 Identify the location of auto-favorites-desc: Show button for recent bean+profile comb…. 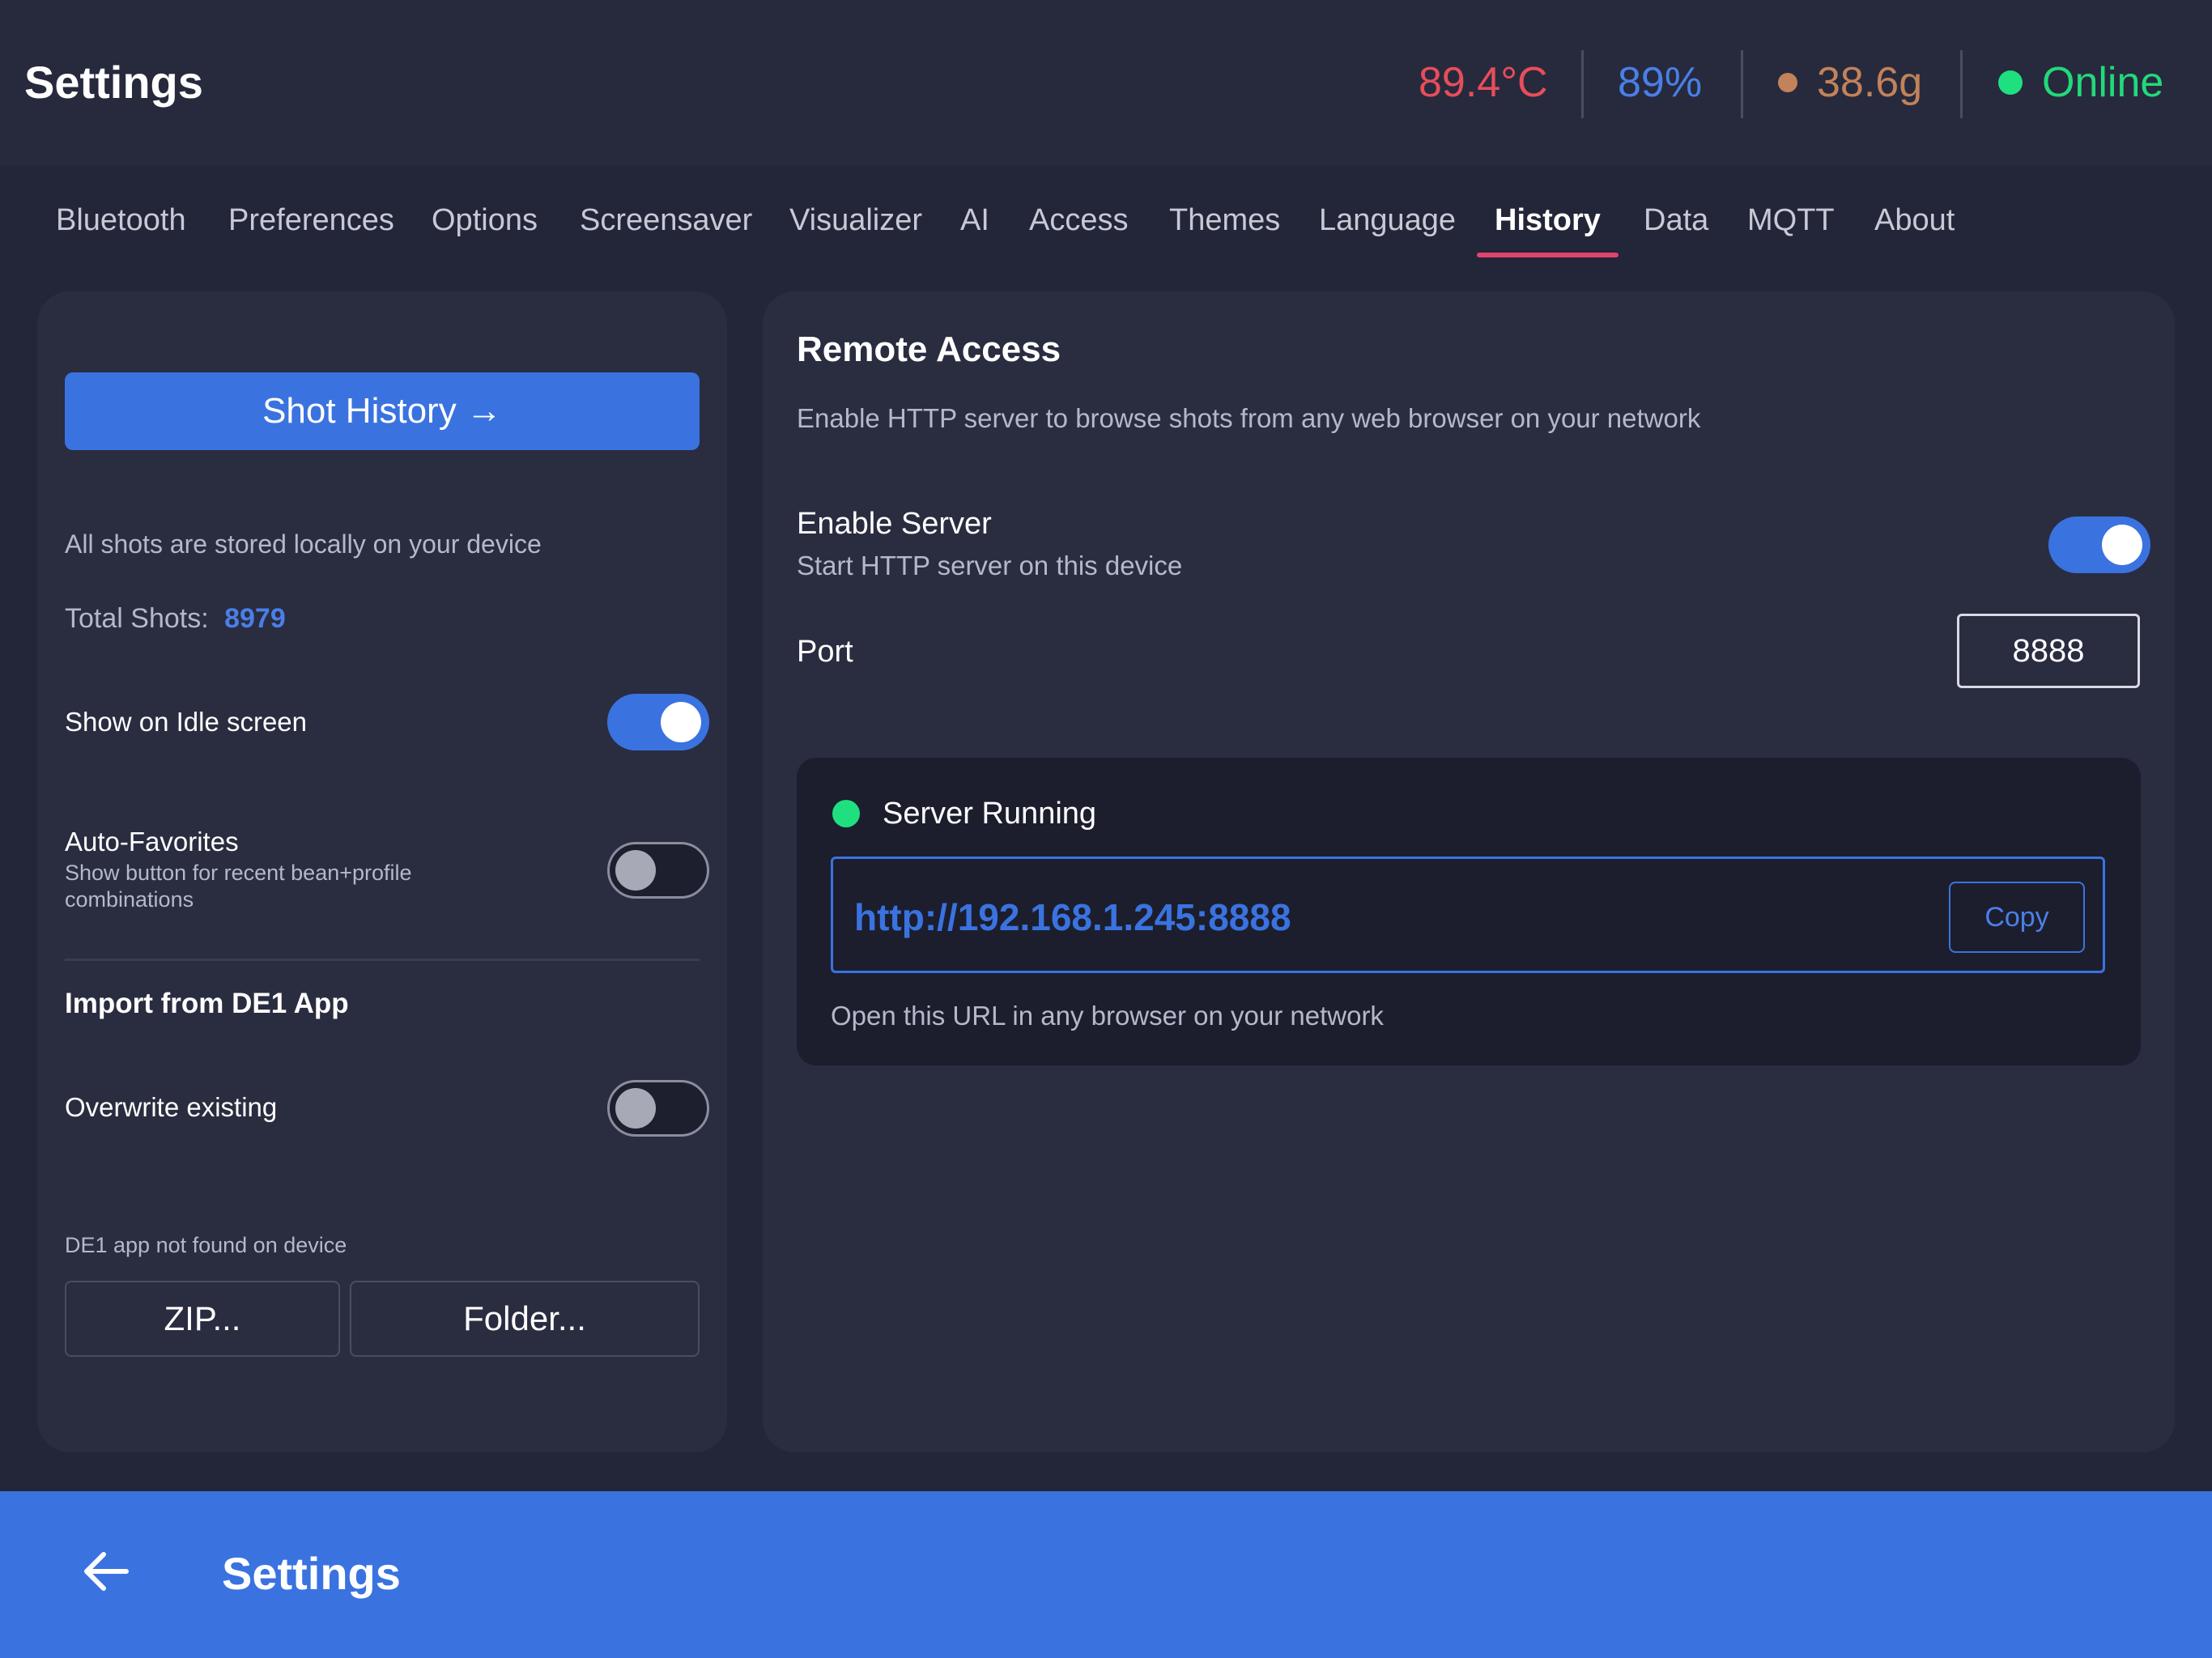
(238, 886).